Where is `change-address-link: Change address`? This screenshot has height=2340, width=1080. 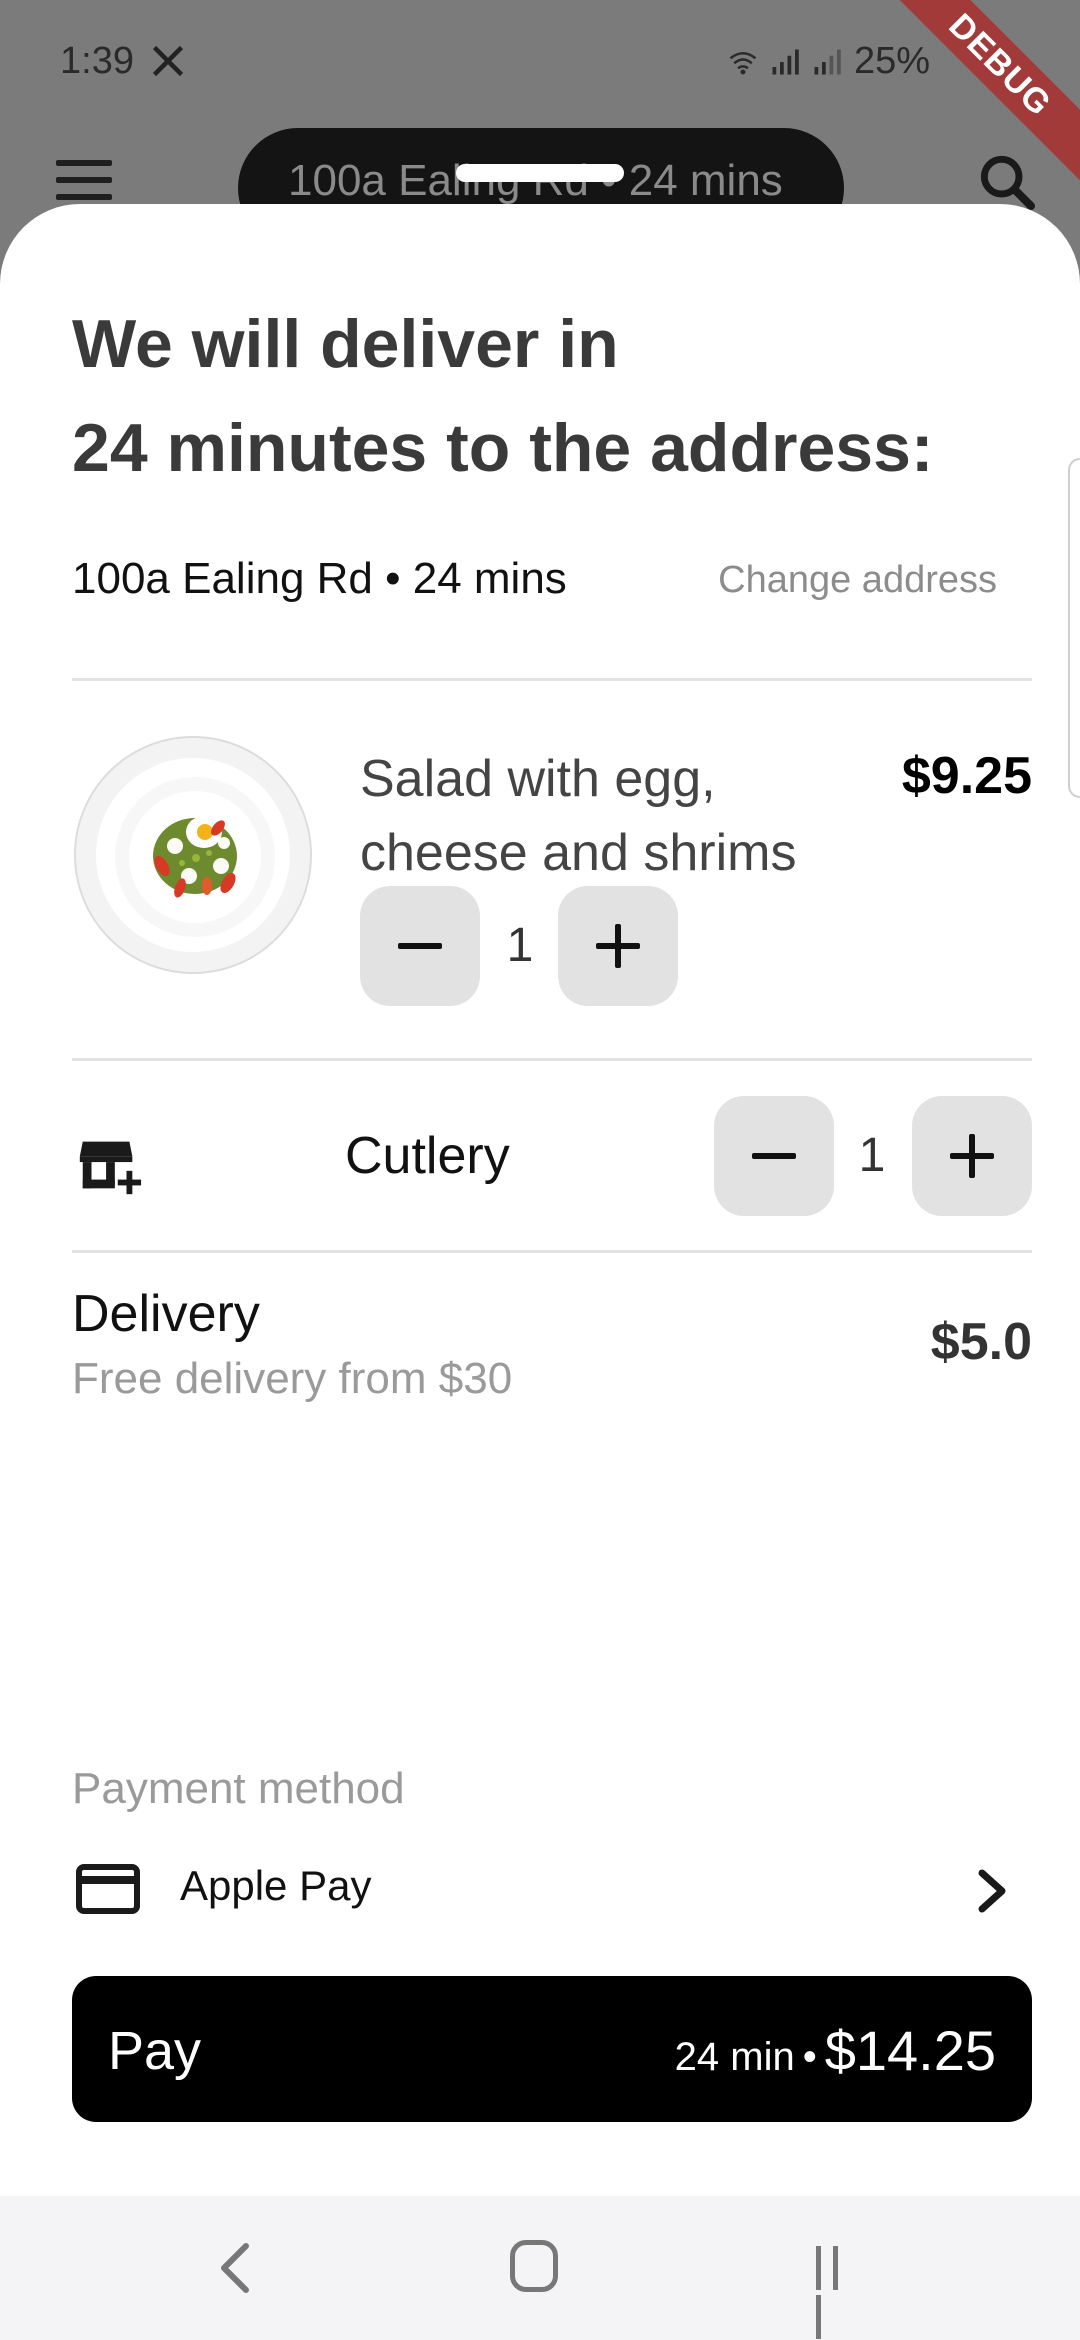 change-address-link: Change address is located at coordinates (857, 580).